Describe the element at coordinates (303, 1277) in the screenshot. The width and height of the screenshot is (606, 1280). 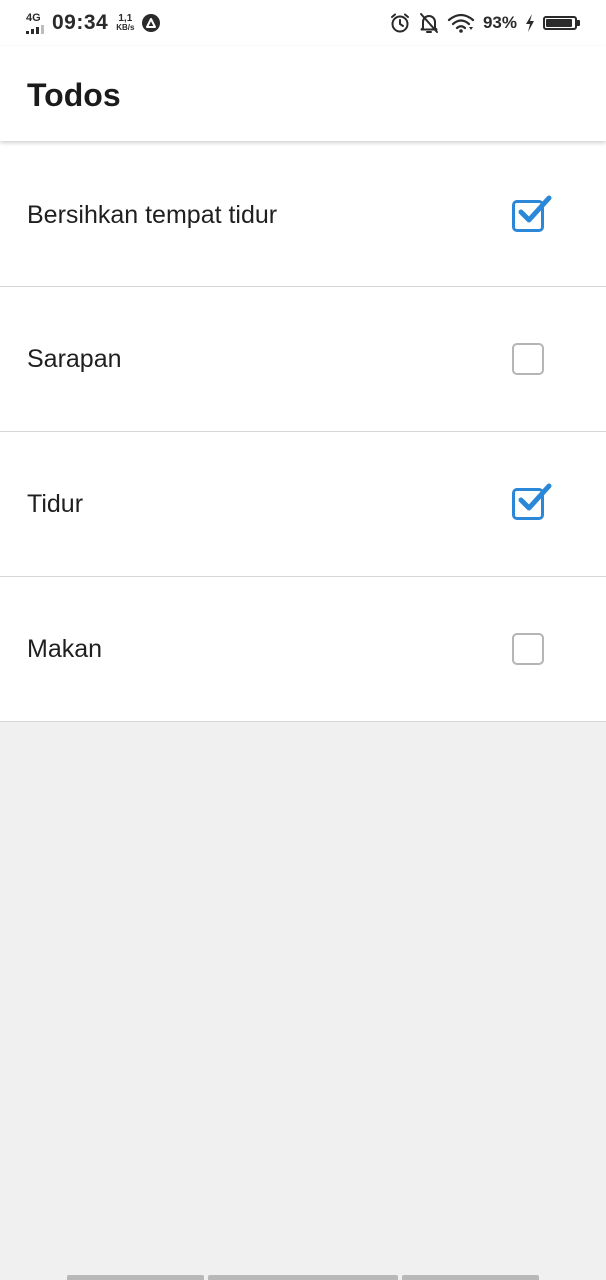
I see `gesture-bar` at that location.